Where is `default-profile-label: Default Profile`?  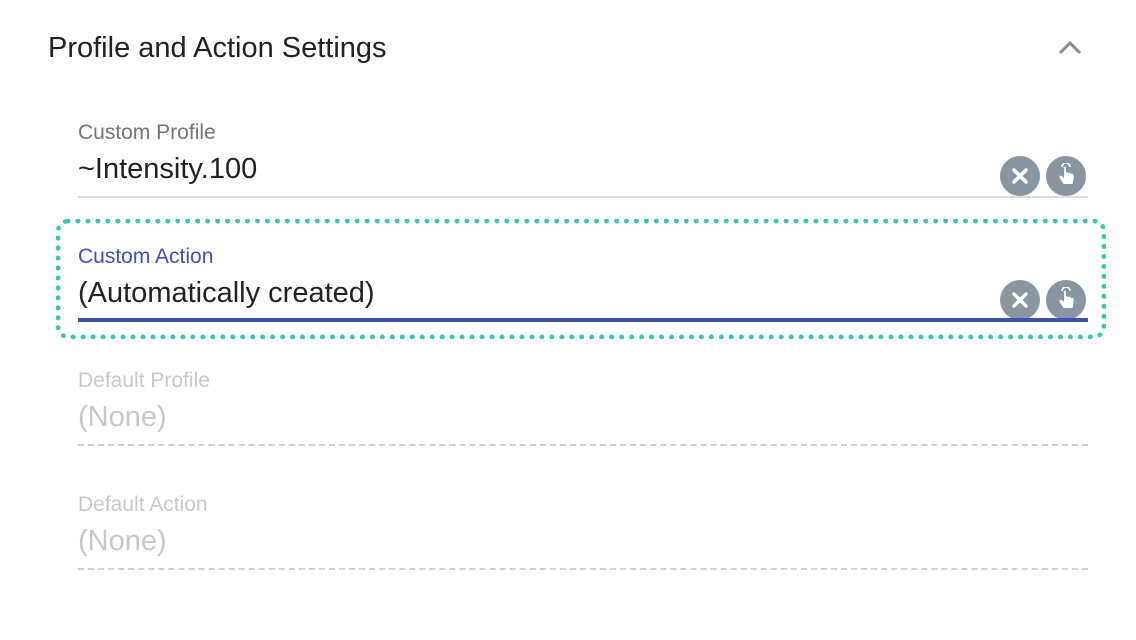
default-profile-label: Default Profile is located at coordinates (144, 380).